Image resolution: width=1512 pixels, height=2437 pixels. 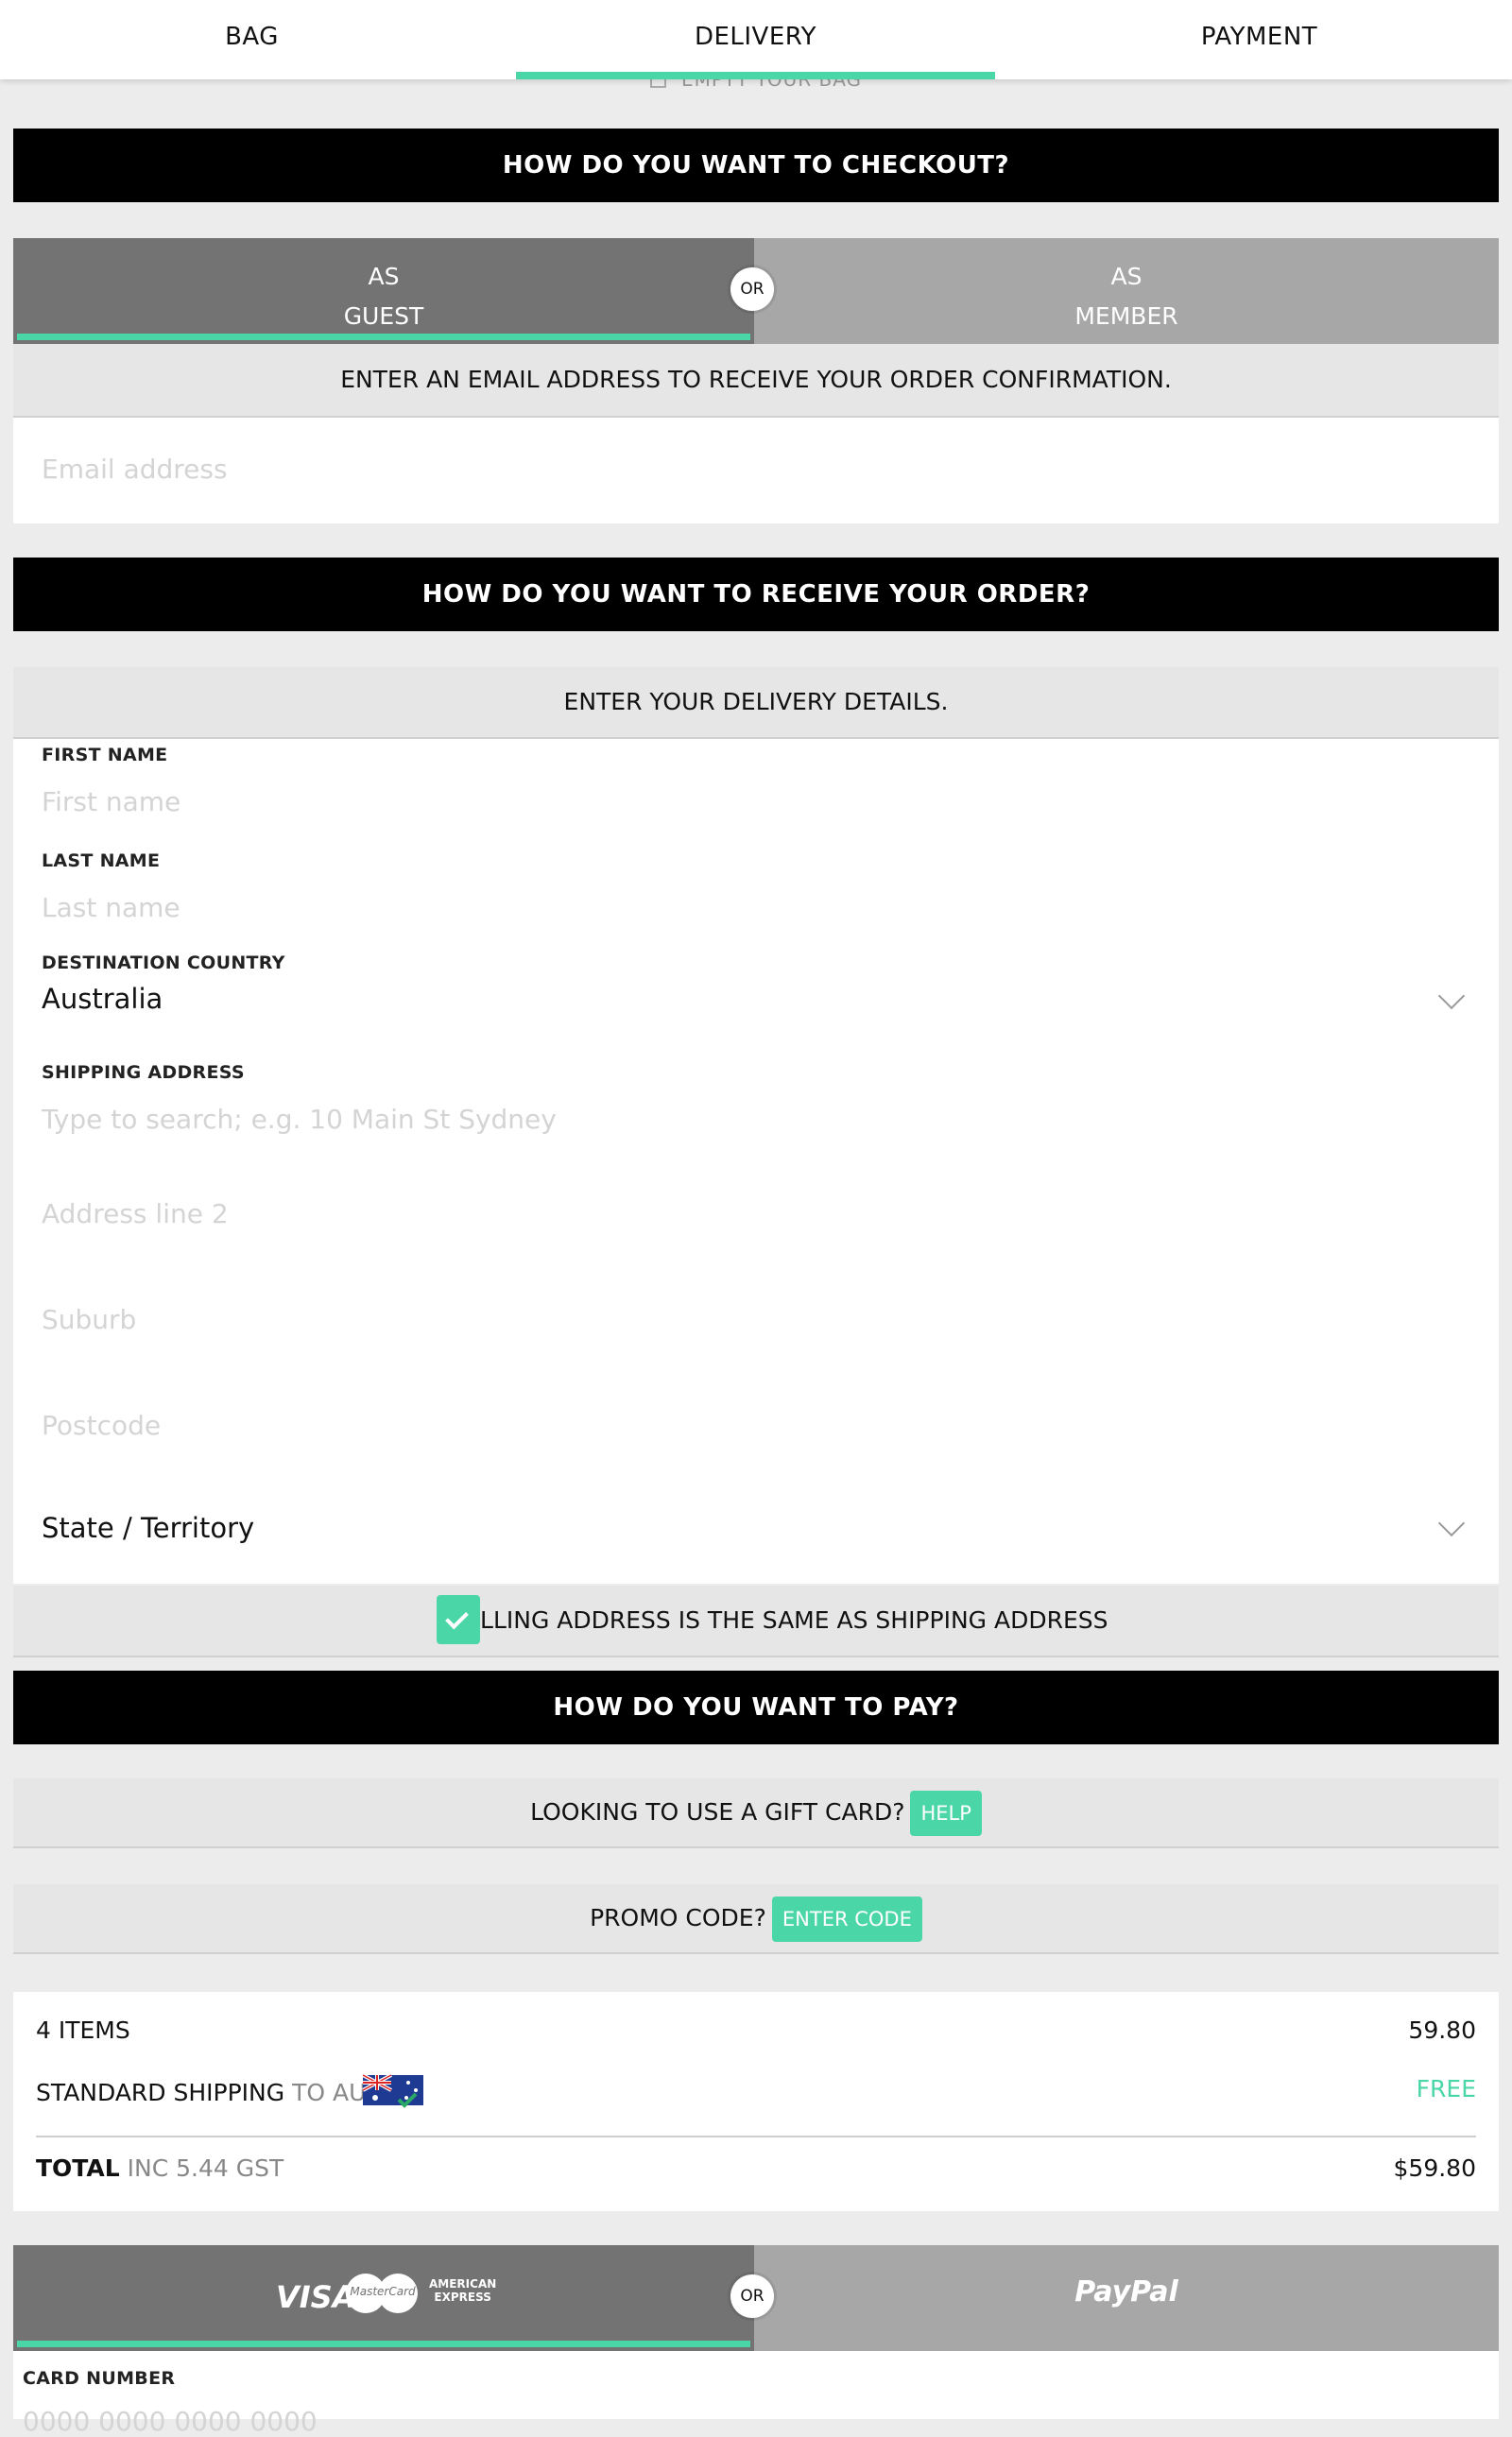 What do you see at coordinates (756, 2394) in the screenshot?
I see `card-number-section: CARD NUMBER 0000 0000 0000 0000` at bounding box center [756, 2394].